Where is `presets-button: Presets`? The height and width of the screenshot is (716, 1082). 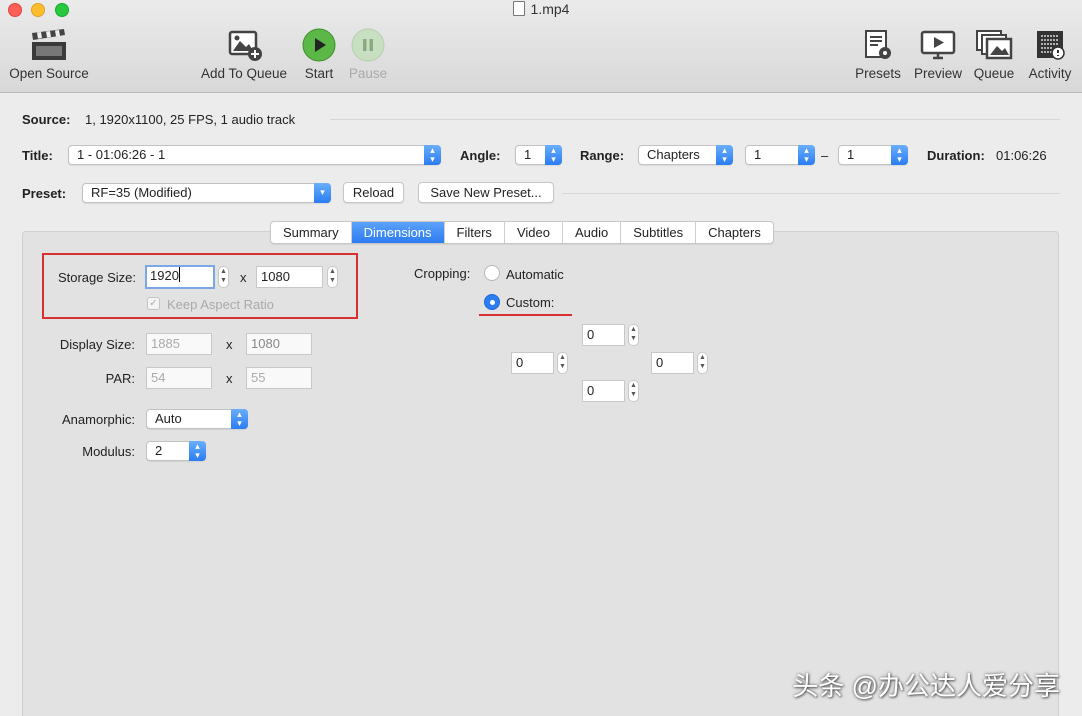 presets-button: Presets is located at coordinates (878, 54).